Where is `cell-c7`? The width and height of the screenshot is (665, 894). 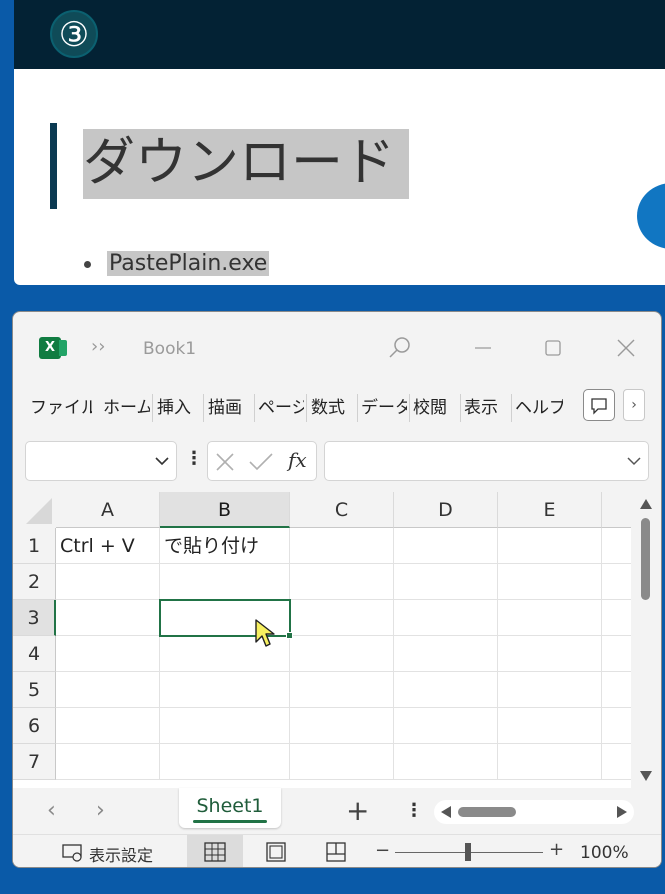
cell-c7 is located at coordinates (342, 762).